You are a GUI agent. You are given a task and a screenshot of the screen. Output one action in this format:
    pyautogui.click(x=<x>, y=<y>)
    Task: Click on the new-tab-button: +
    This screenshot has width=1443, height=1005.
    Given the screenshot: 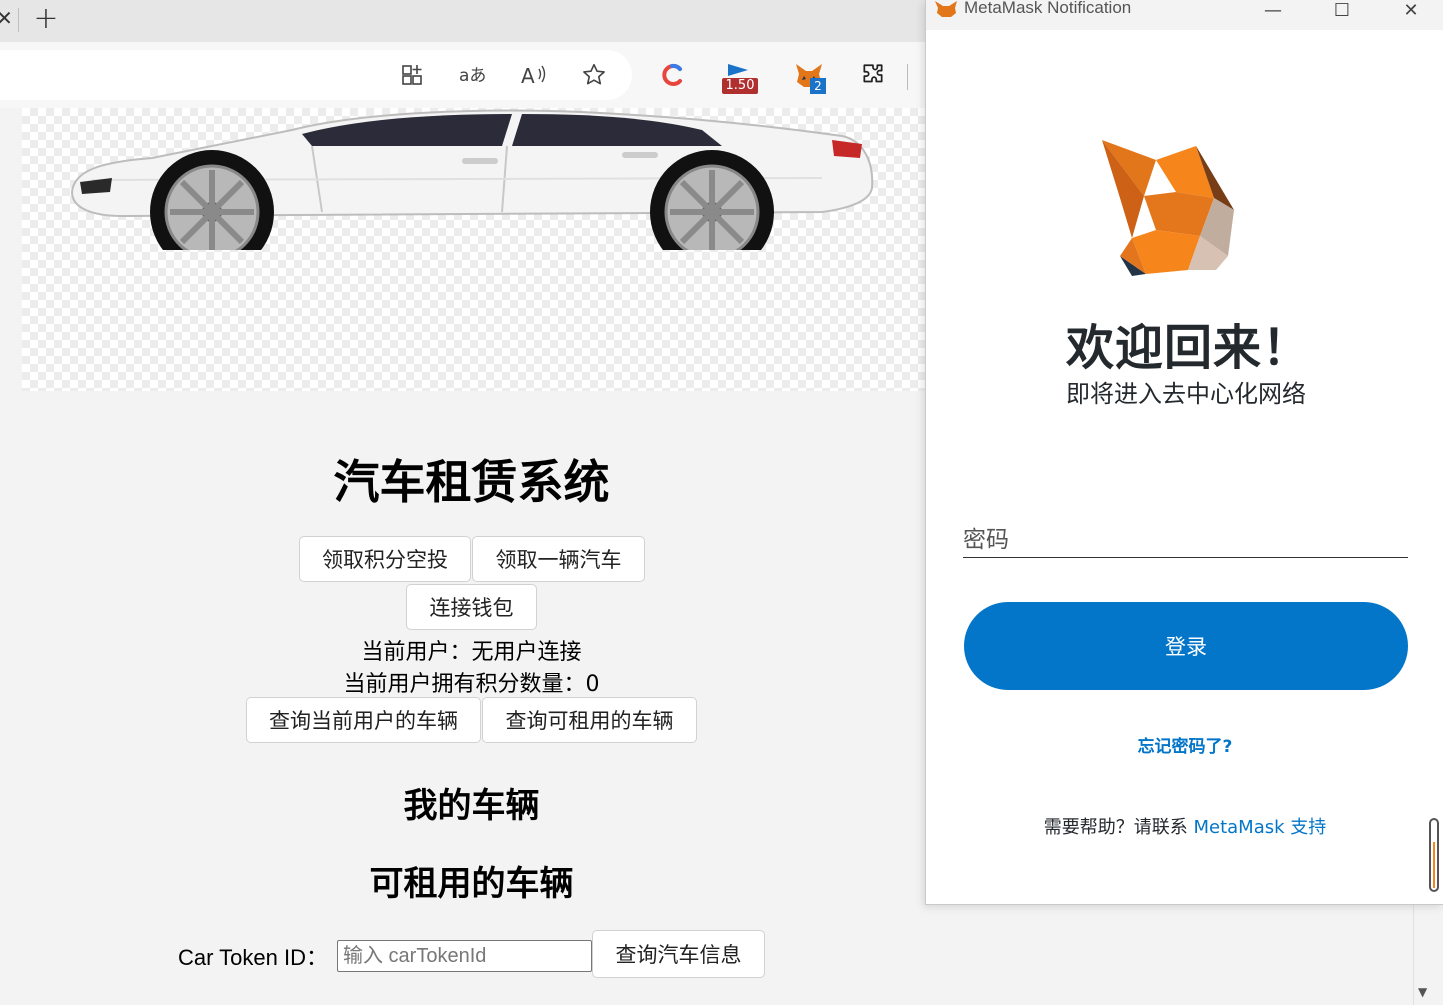 What is the action you would take?
    pyautogui.click(x=46, y=20)
    